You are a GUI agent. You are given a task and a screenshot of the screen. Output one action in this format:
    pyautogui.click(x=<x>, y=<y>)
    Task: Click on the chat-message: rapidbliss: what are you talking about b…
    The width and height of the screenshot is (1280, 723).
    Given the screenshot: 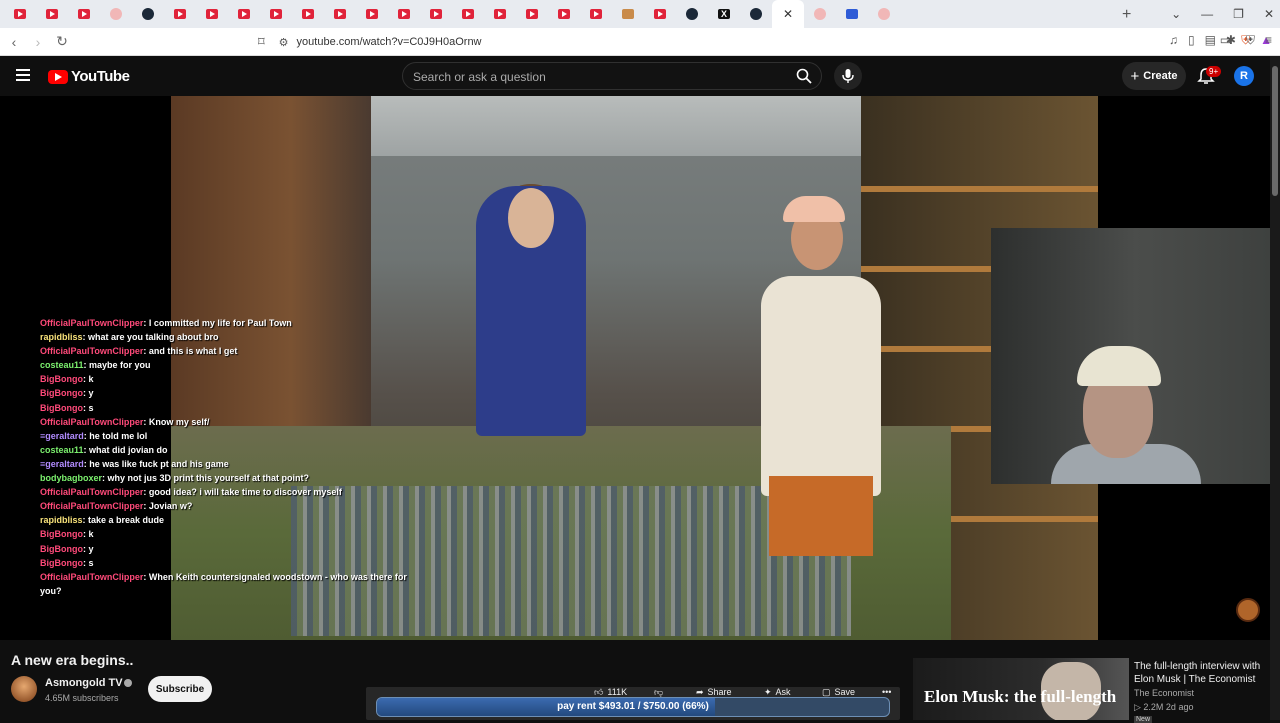 What is the action you would take?
    pyautogui.click(x=225, y=337)
    